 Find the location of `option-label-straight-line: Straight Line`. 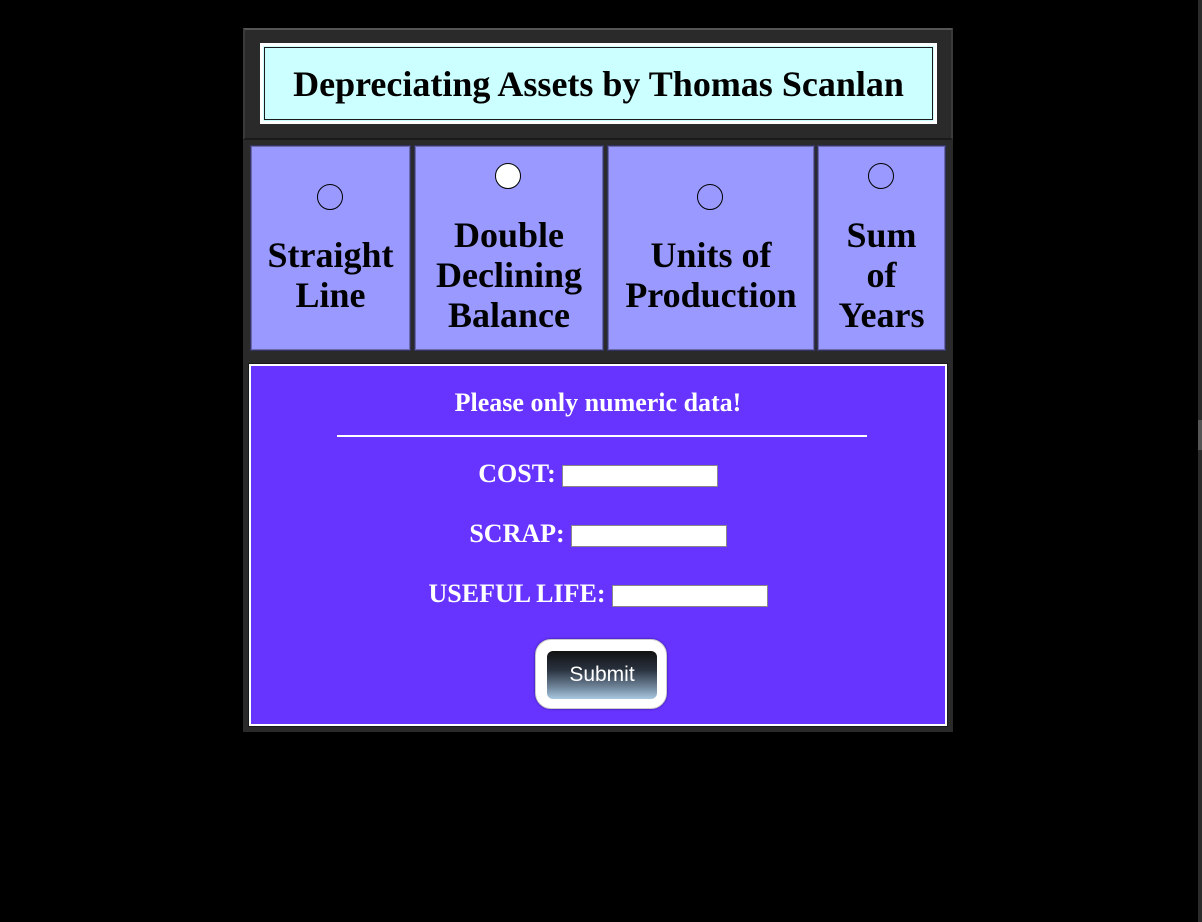

option-label-straight-line: Straight Line is located at coordinates (330, 275).